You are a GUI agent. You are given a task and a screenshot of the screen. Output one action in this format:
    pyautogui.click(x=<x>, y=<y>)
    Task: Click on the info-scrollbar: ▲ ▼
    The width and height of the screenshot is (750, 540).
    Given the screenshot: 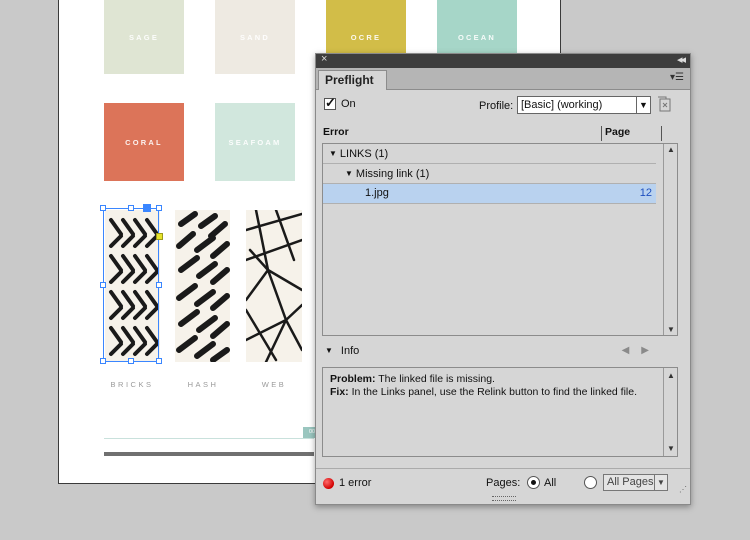 What is the action you would take?
    pyautogui.click(x=670, y=412)
    